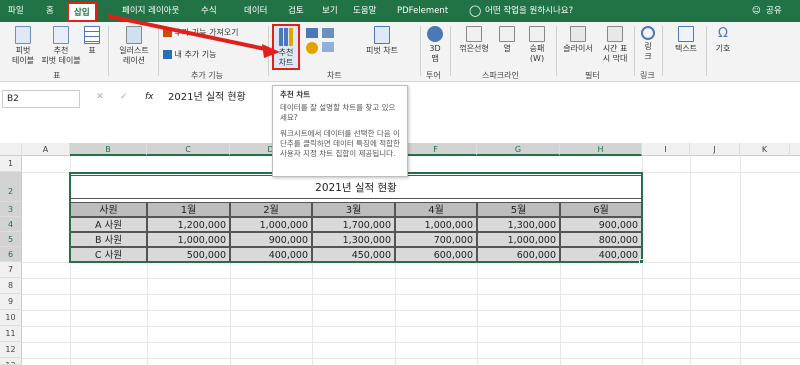  Describe the element at coordinates (108, 239) in the screenshot. I see `data-cell: B 사원` at that location.